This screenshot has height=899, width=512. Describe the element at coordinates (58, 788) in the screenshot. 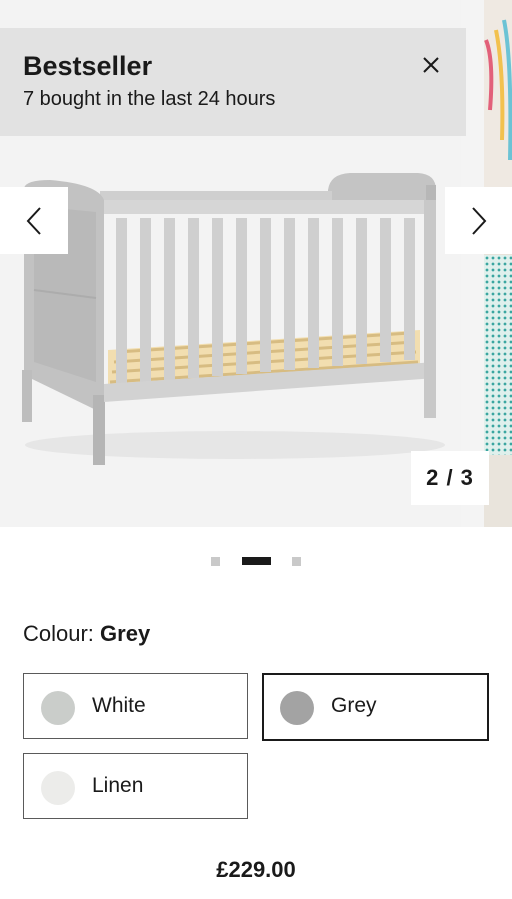

I see `linen-swatch-chip` at that location.